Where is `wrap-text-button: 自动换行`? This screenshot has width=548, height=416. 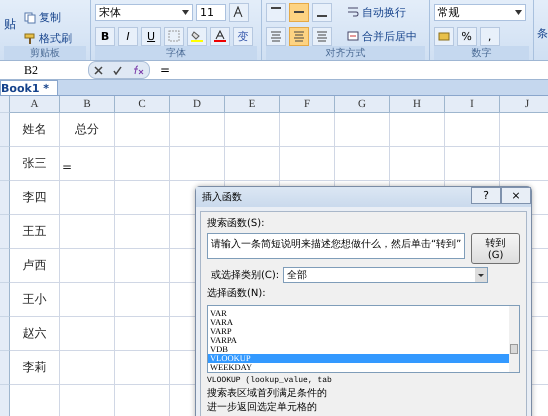
wrap-text-button: 自动换行 is located at coordinates (376, 12).